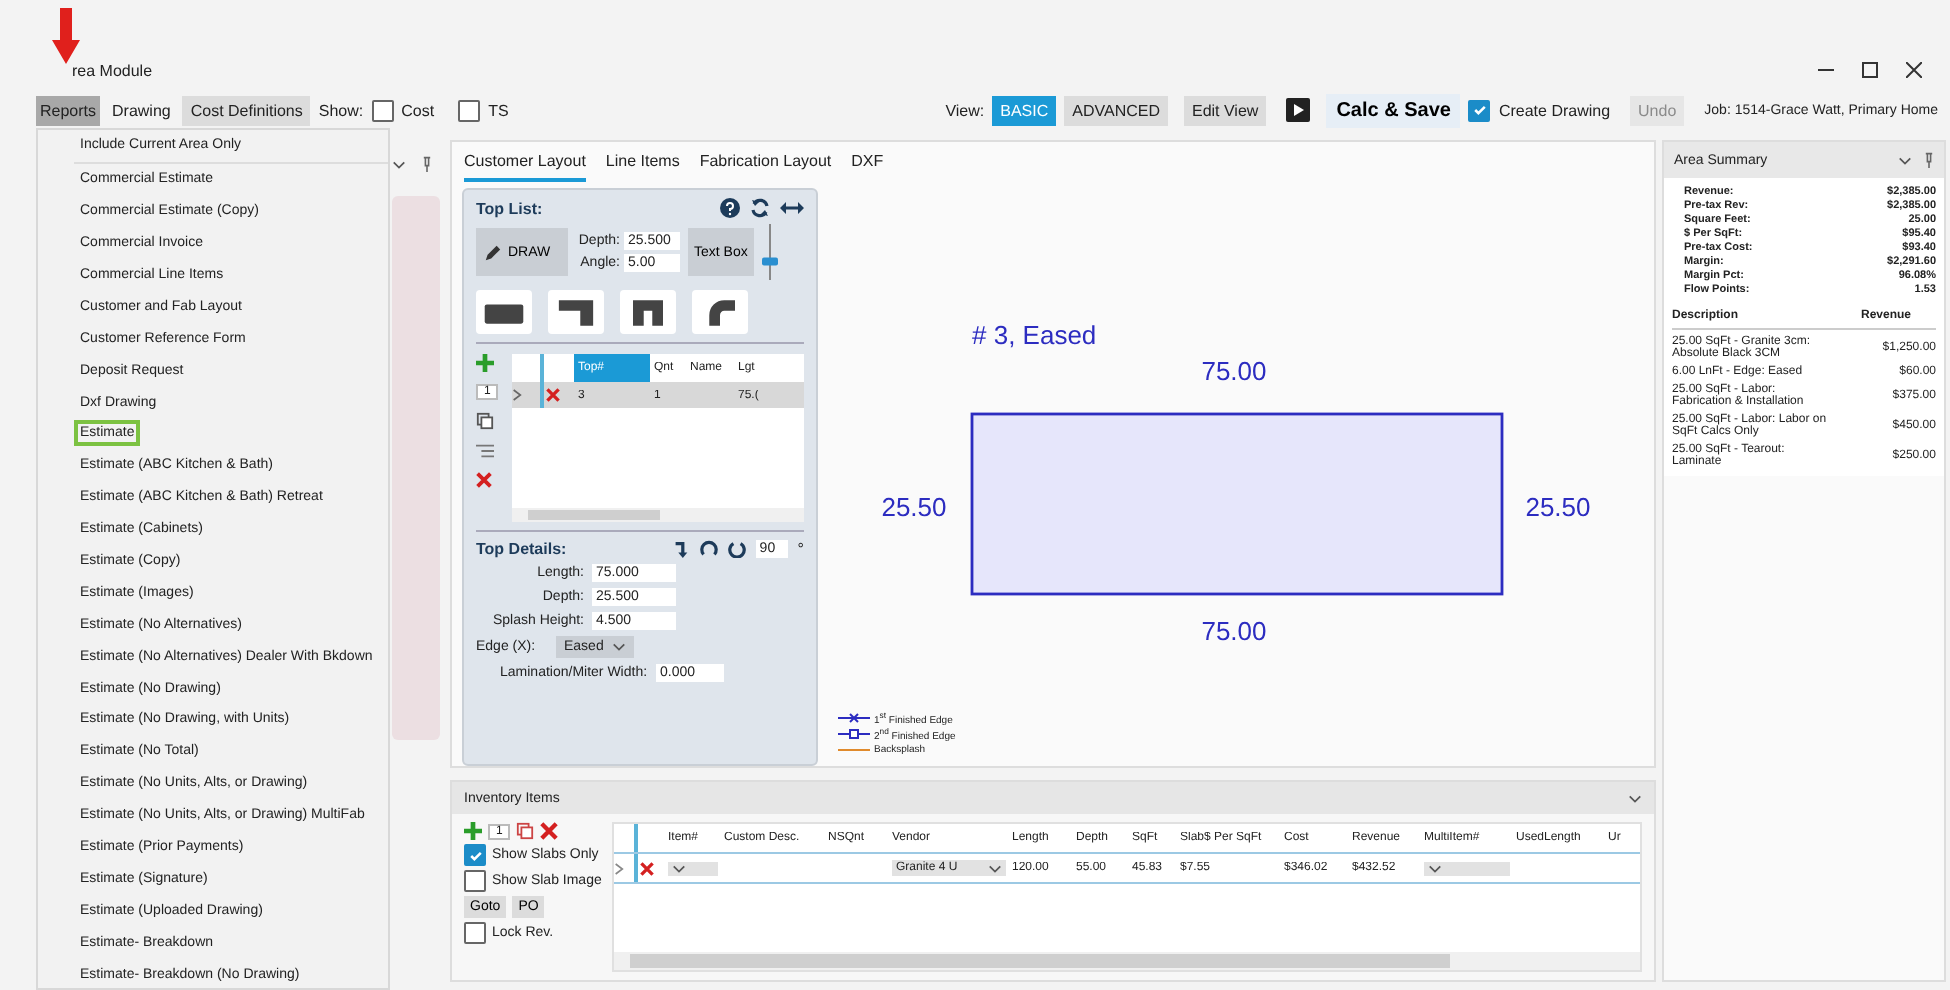 This screenshot has width=1950, height=990. I want to click on calc-save-button: Calc & Save, so click(1393, 110).